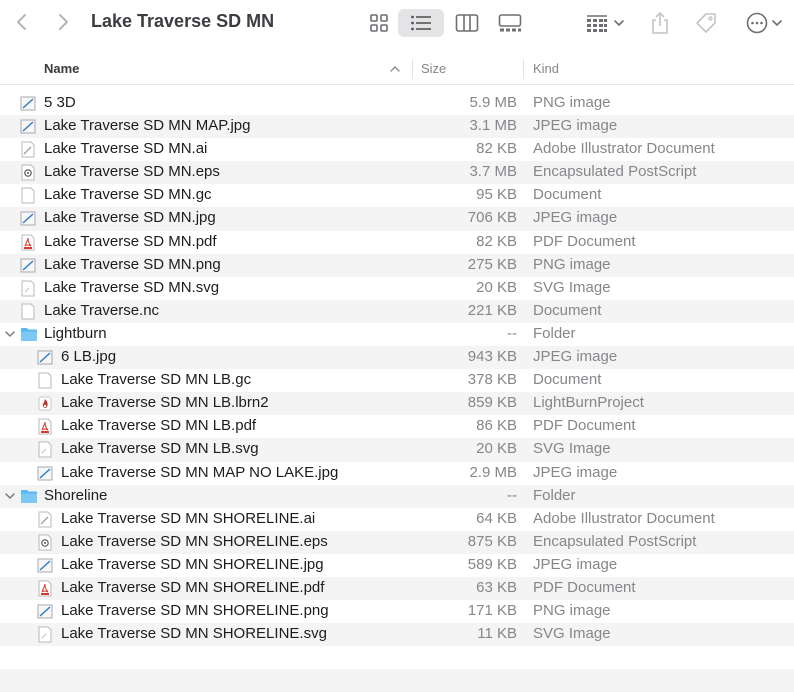 The height and width of the screenshot is (692, 794). Describe the element at coordinates (397, 311) in the screenshot. I see `file-row: Lake Traverse.nc 221 KB Document` at that location.